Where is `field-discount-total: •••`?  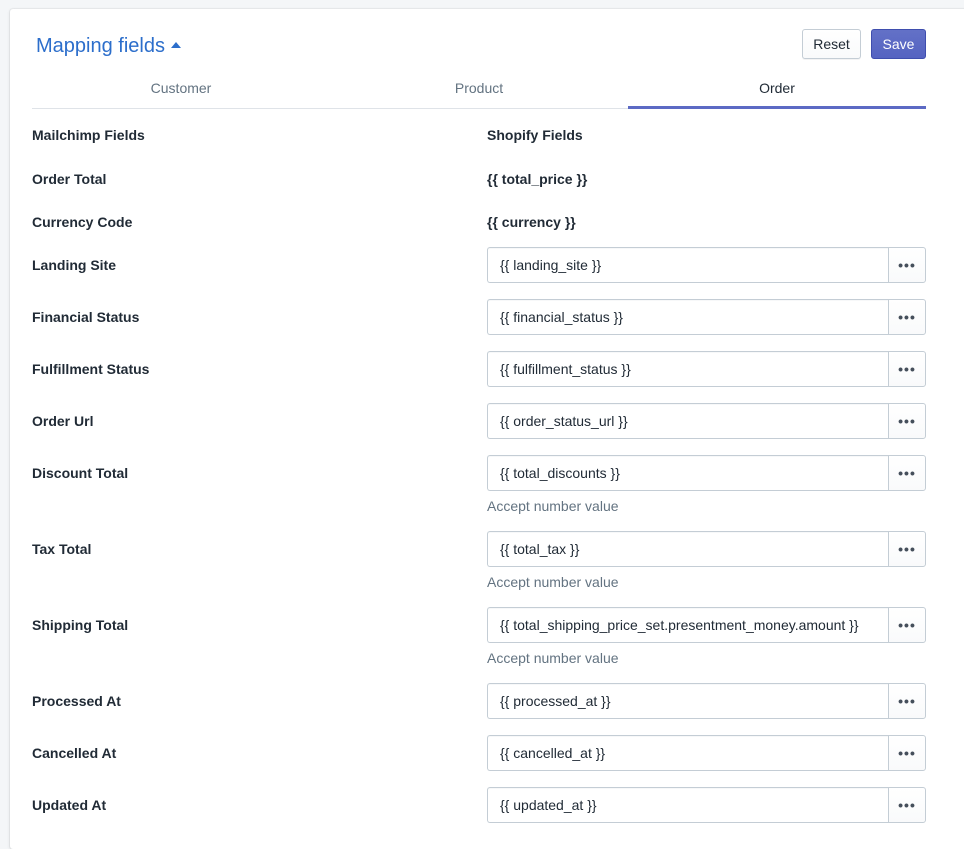
field-discount-total: ••• is located at coordinates (706, 473).